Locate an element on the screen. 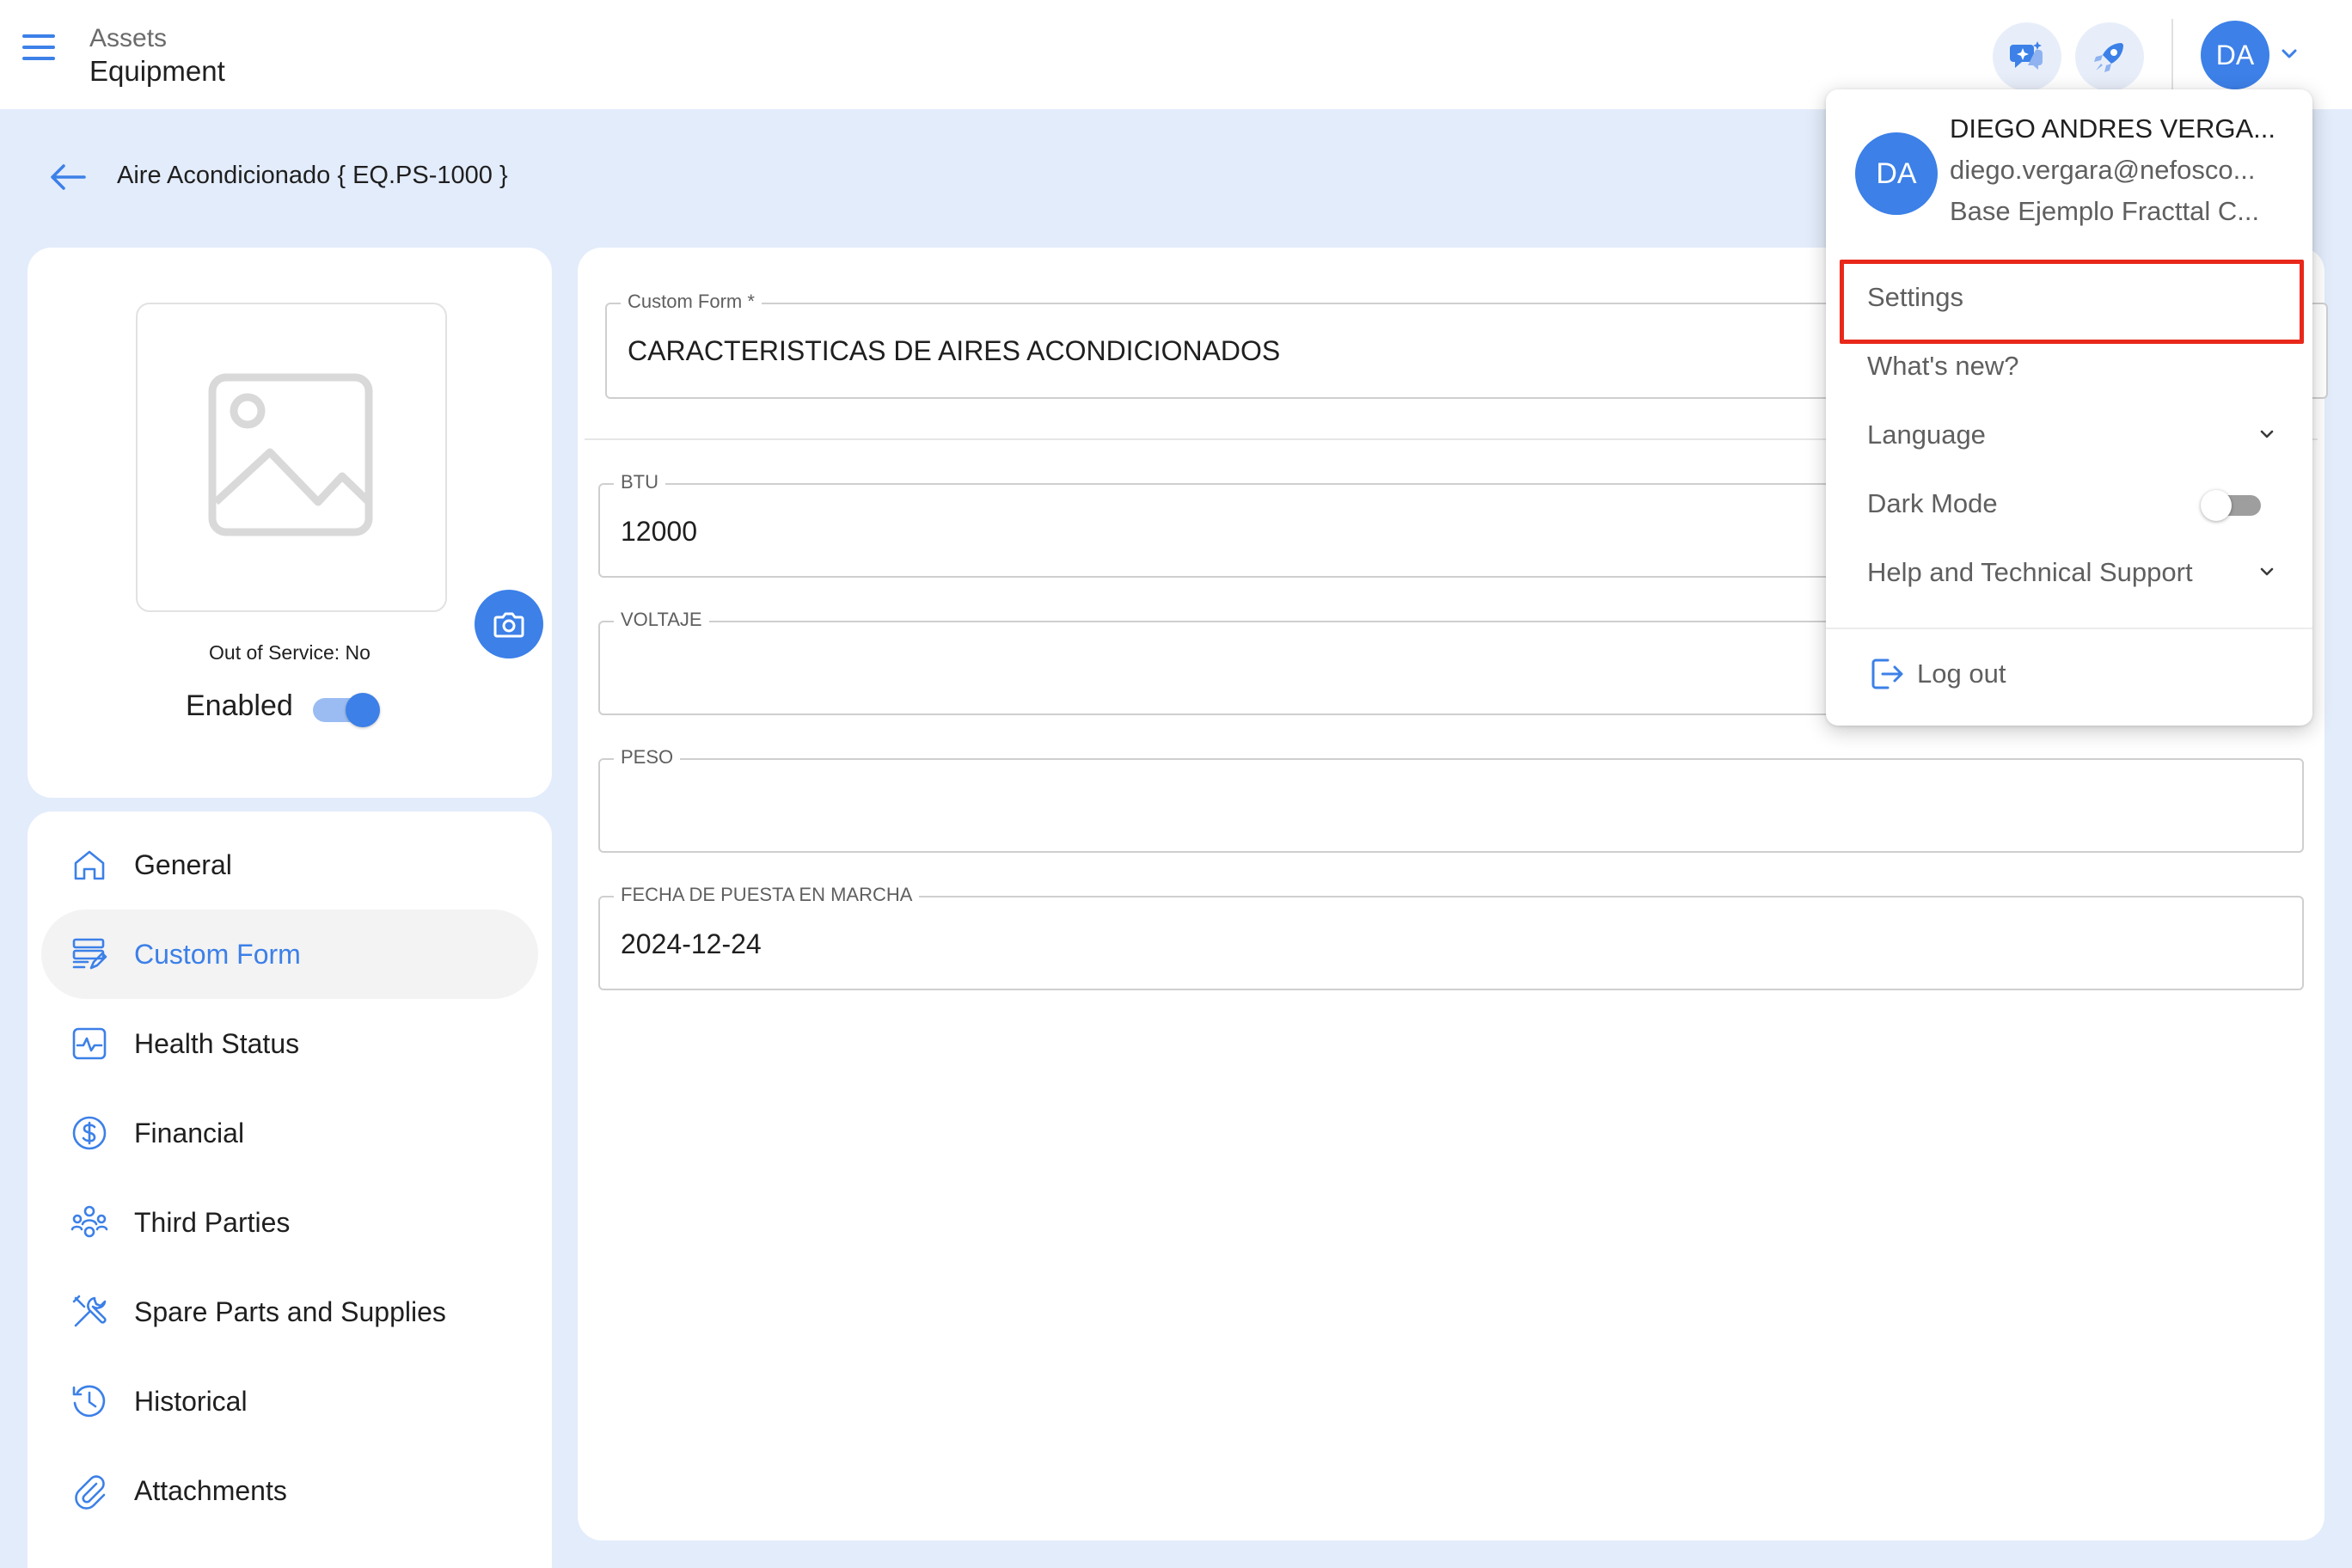 The width and height of the screenshot is (2352, 1568). nav-item-attachments: Attachments is located at coordinates (289, 1490).